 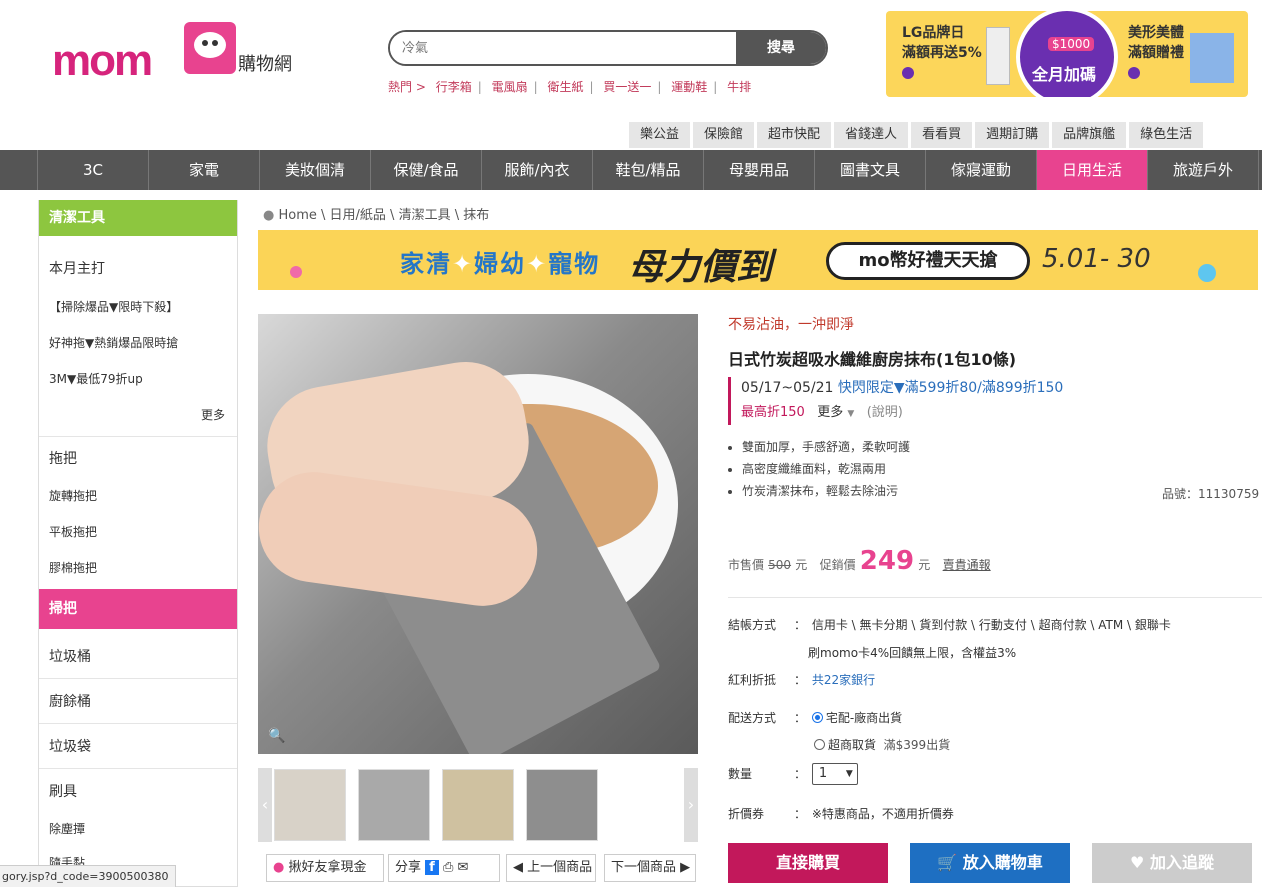 What do you see at coordinates (781, 48) in the screenshot?
I see `search-button: 搜尋` at bounding box center [781, 48].